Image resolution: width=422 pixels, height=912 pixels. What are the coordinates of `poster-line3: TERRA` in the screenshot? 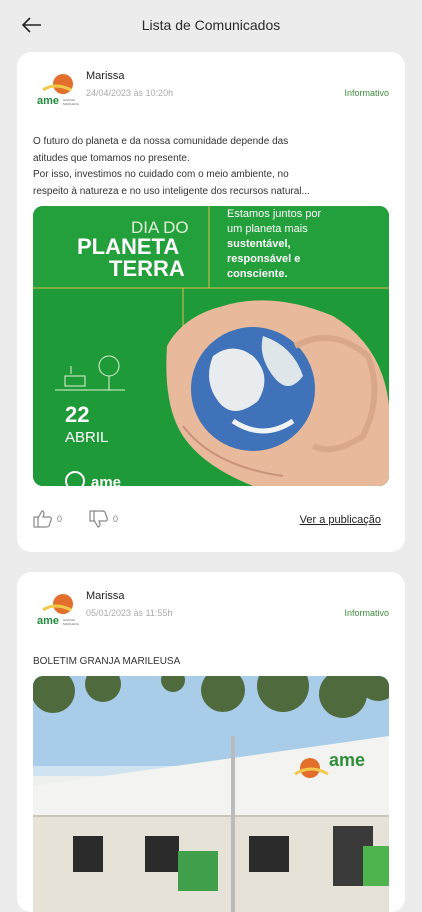 It's located at (147, 268).